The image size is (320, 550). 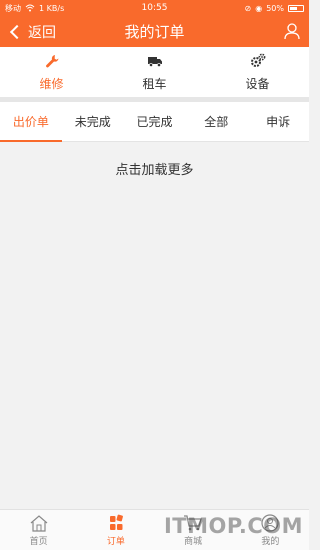 I want to click on status-left: 移动 1 KB/s, so click(x=34, y=8).